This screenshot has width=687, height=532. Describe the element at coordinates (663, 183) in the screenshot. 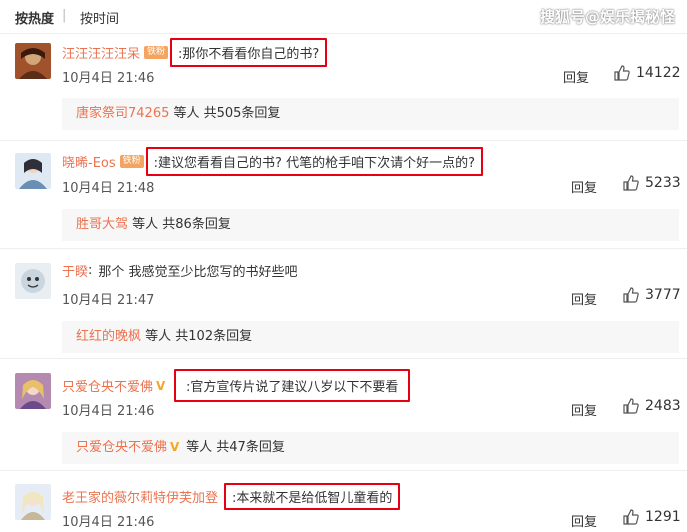

I see `like-count: 5233` at that location.